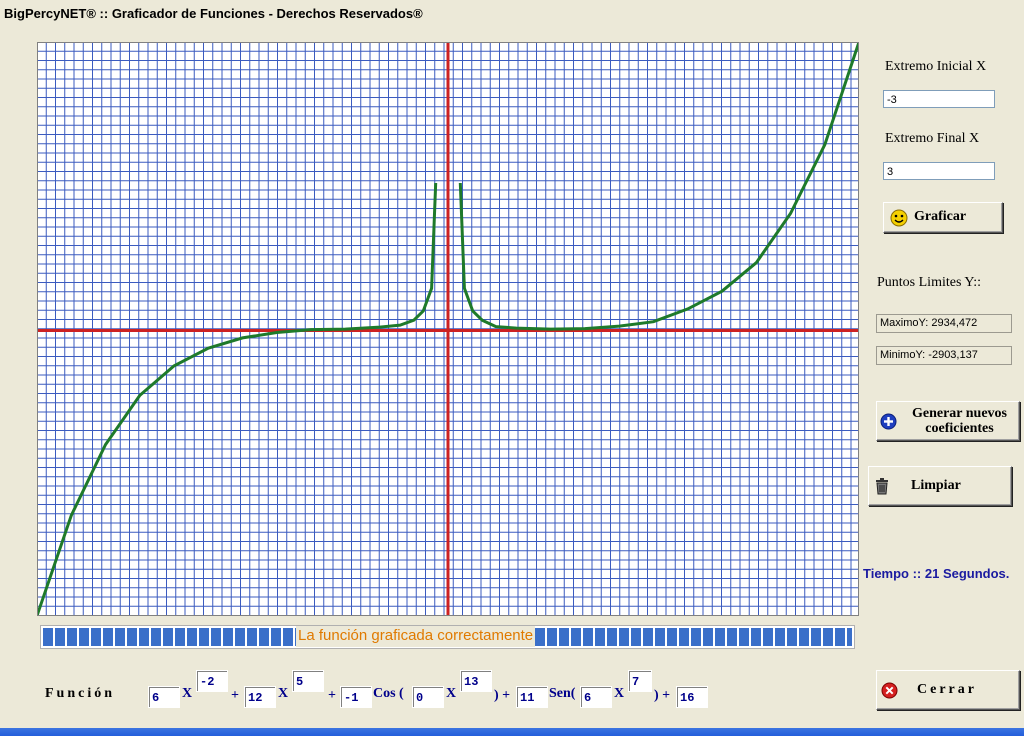 This screenshot has width=1024, height=736. I want to click on x-symbol-4: X, so click(619, 693).